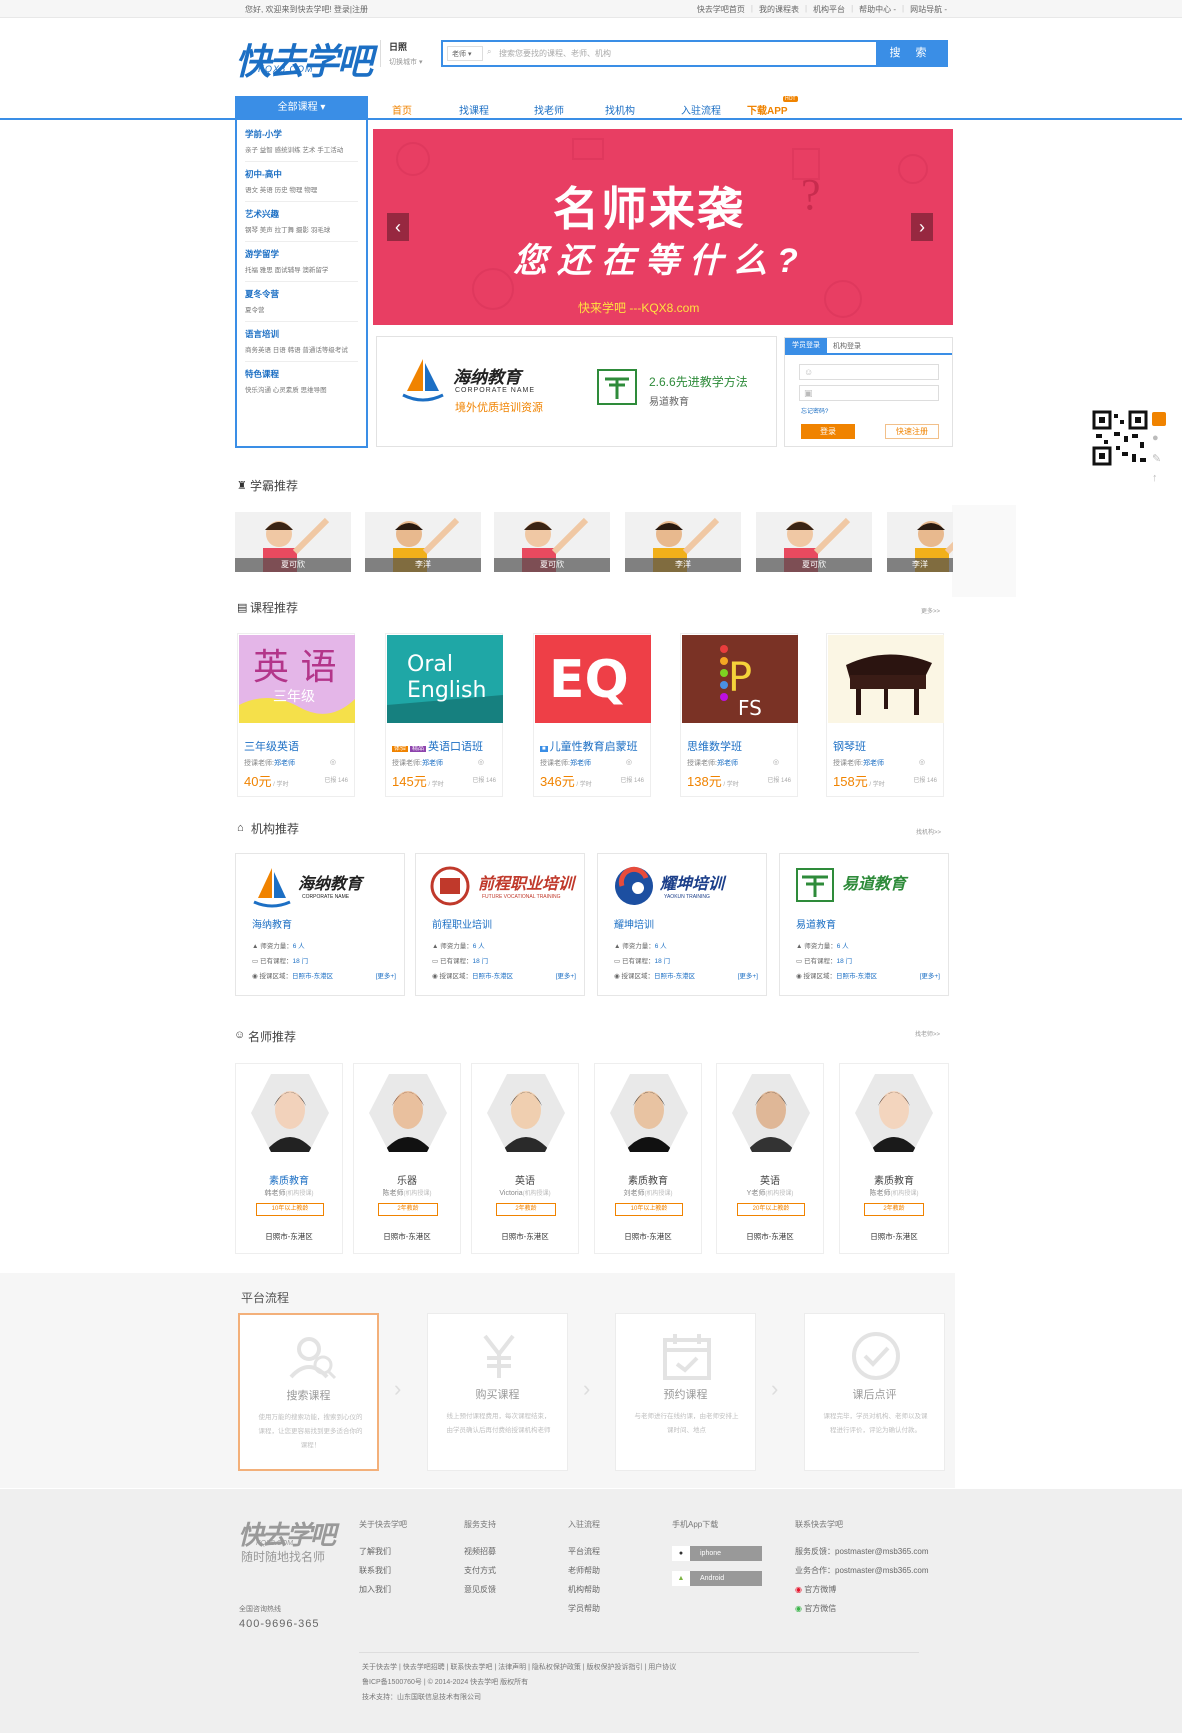  I want to click on teacher-card: 素质教育 韩老师(机构授课) 10年以上教龄 日照市-东港区, so click(289, 1158).